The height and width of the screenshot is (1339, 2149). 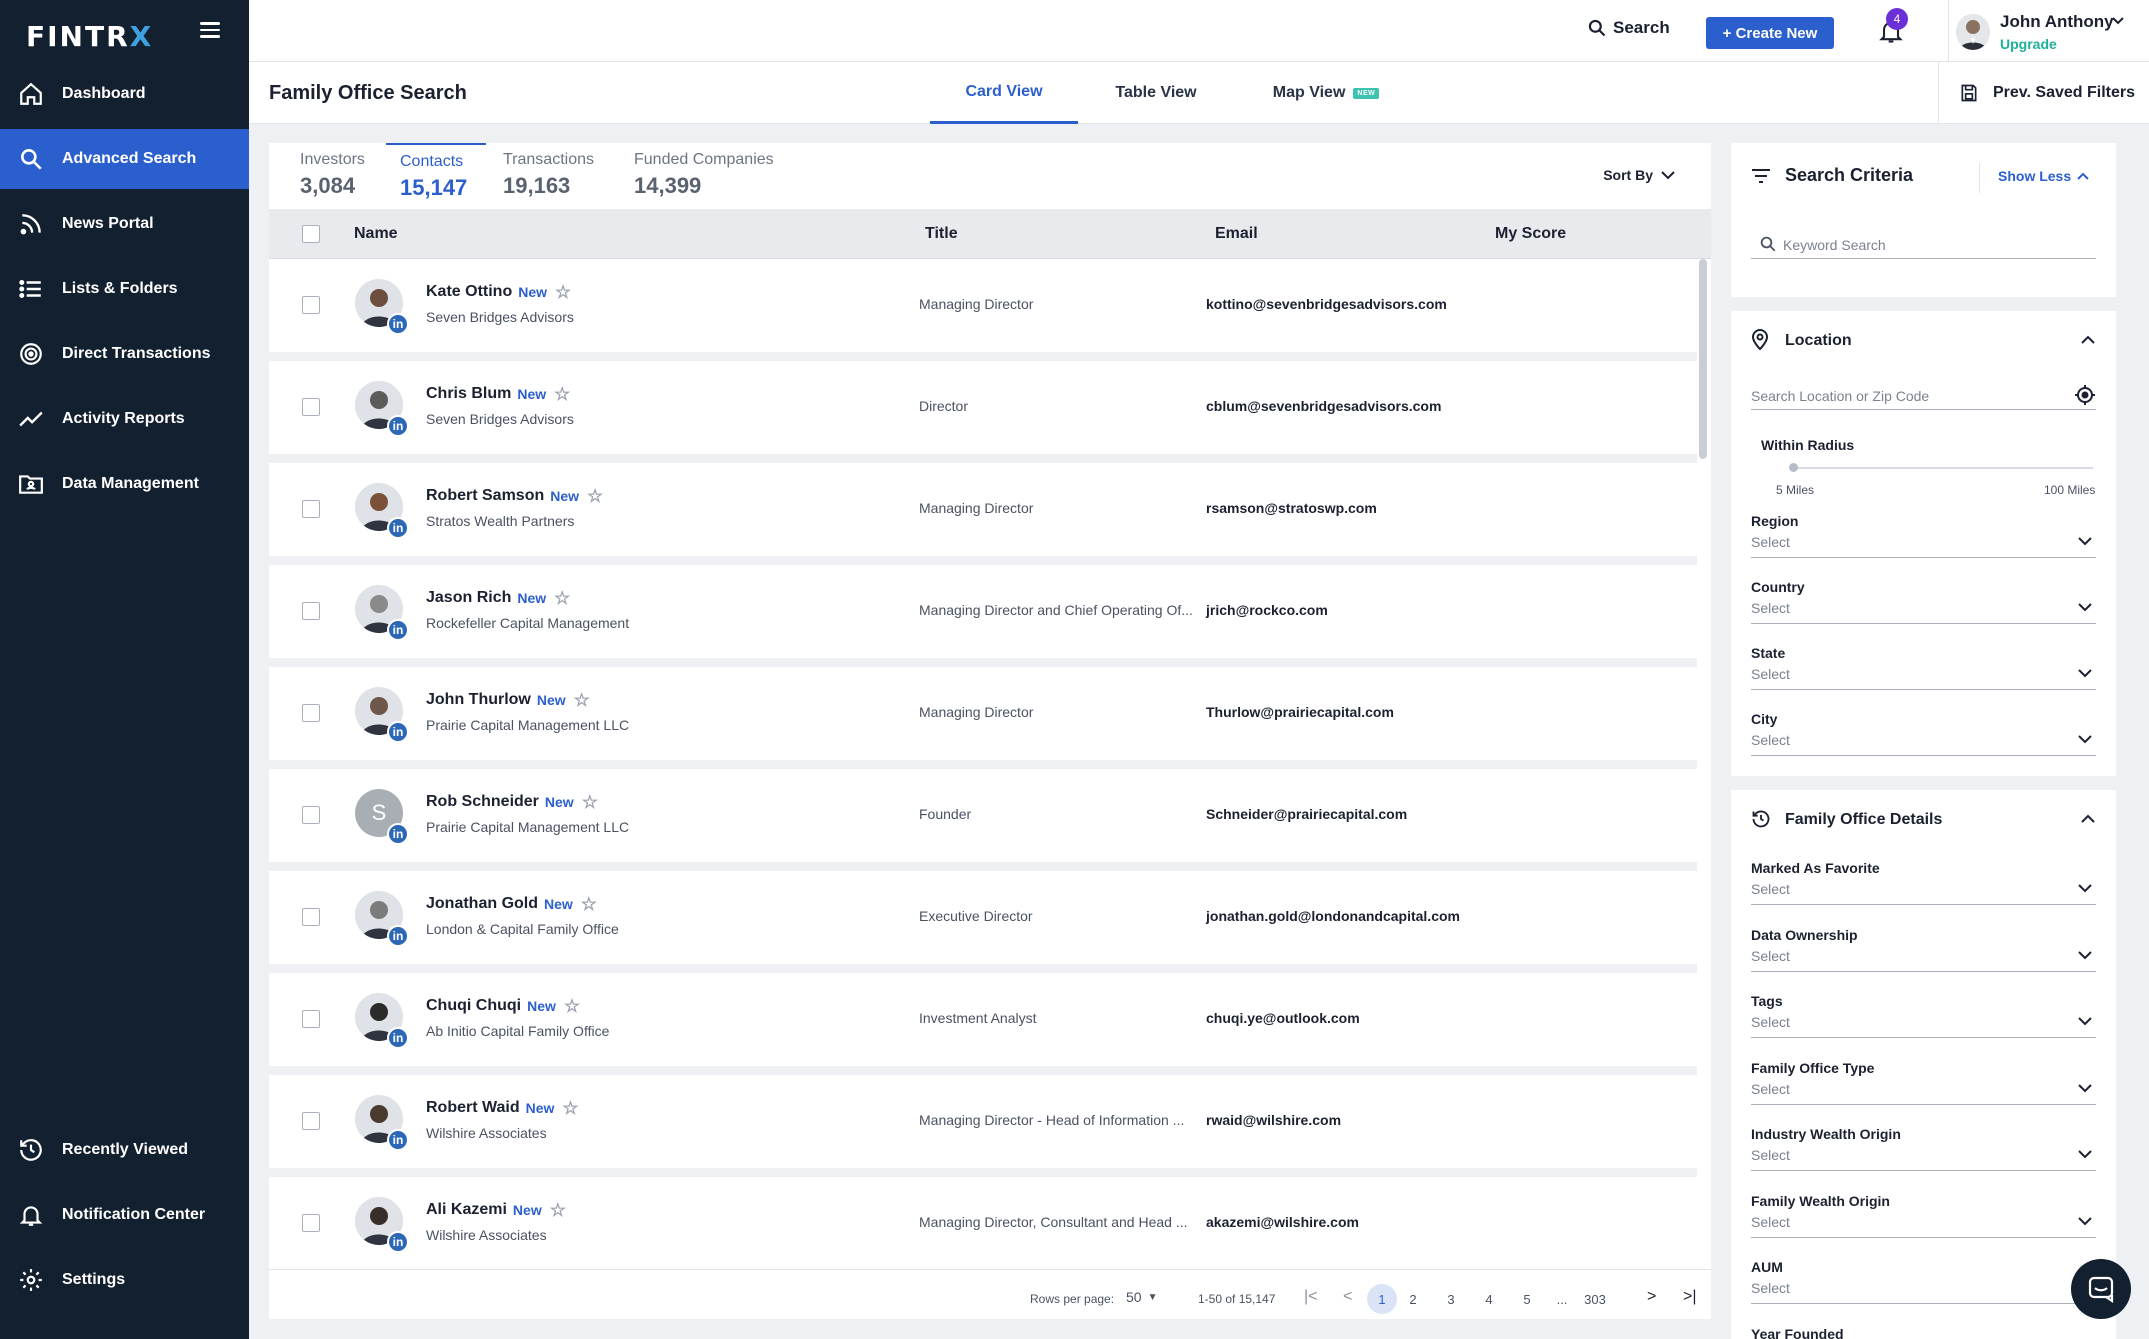 What do you see at coordinates (1943, 468) in the screenshot?
I see `radius-slider-track` at bounding box center [1943, 468].